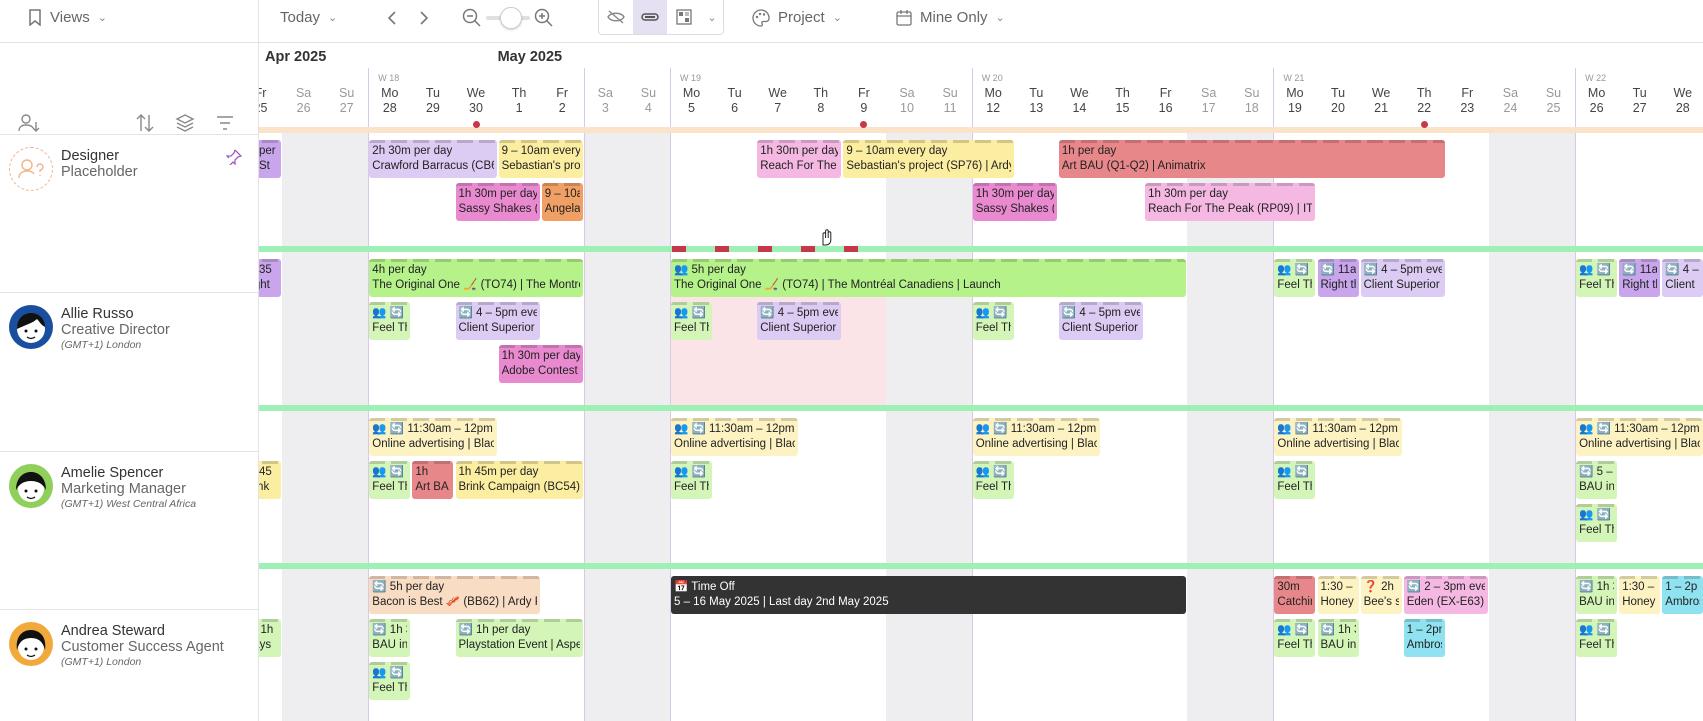 Image resolution: width=1703 pixels, height=721 pixels. I want to click on allocation-project: Sebastian's proj, so click(540, 166).